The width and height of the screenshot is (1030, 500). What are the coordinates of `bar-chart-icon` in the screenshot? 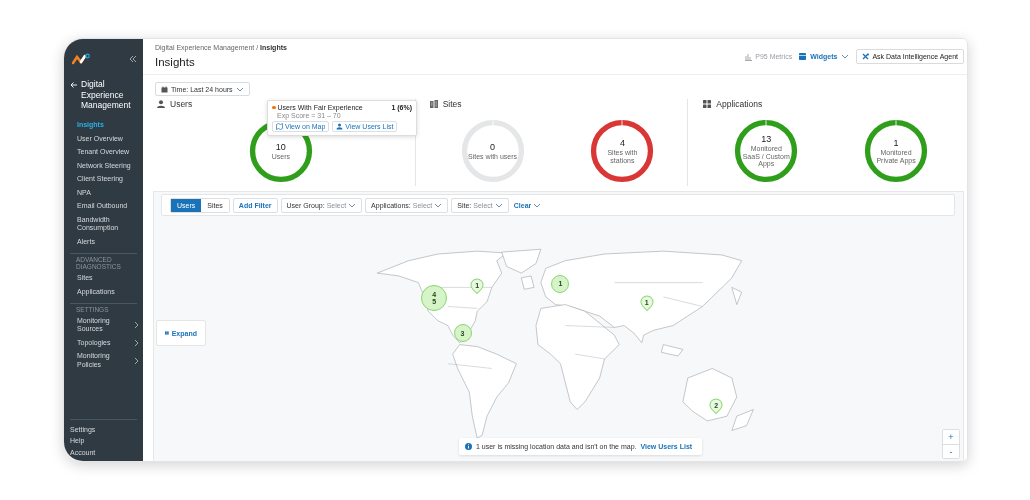 It's located at (749, 56).